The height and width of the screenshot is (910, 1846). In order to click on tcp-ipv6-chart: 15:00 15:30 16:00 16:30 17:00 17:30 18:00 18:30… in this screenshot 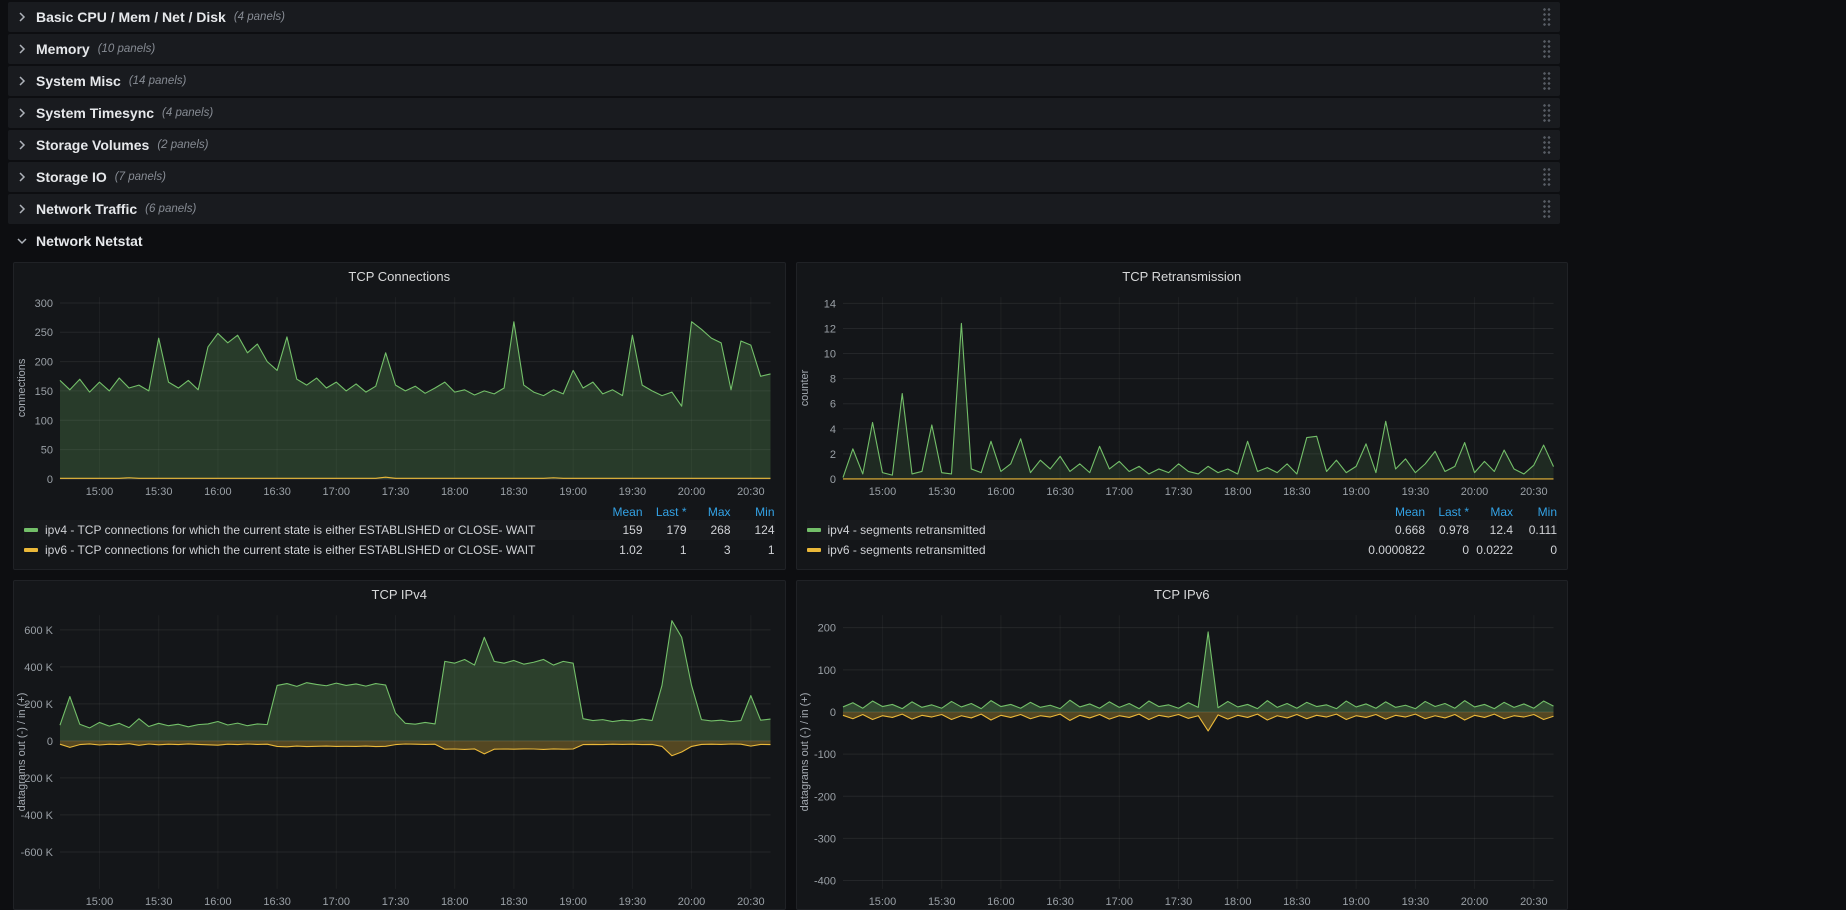, I will do `click(1182, 758)`.